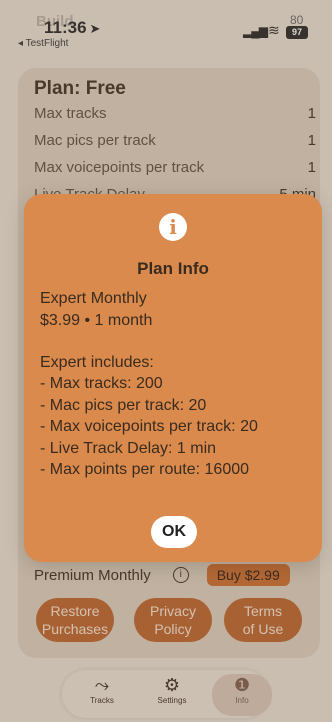  Describe the element at coordinates (123, 405) in the screenshot. I see `feature-item: - Mac pics per track: 20` at that location.